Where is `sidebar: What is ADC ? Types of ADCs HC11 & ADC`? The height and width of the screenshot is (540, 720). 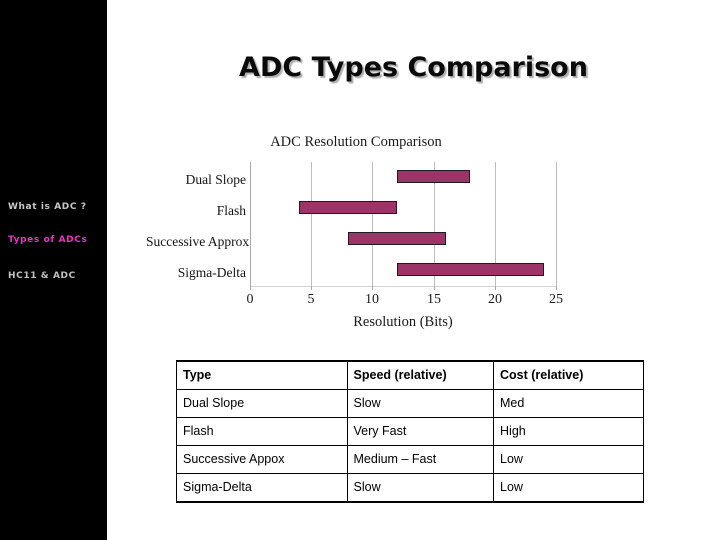 sidebar: What is ADC ? Types of ADCs HC11 & ADC is located at coordinates (53, 270).